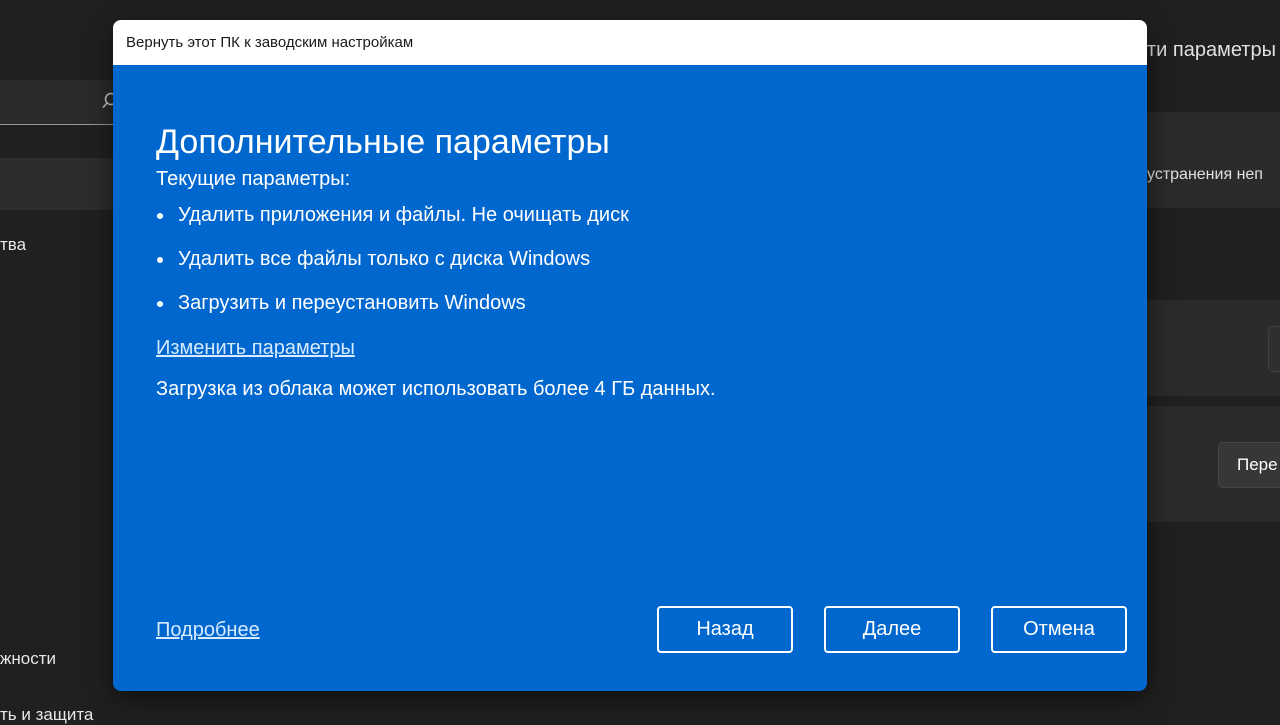  Describe the element at coordinates (1274, 349) in the screenshot. I see `settings-card-button` at that location.